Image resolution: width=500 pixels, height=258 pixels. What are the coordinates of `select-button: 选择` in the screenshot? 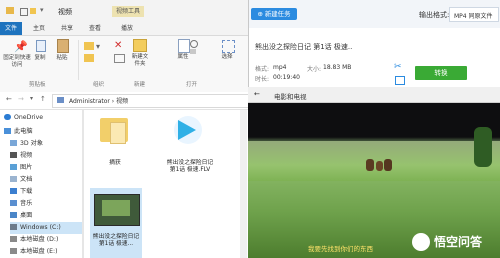 It's located at (227, 57).